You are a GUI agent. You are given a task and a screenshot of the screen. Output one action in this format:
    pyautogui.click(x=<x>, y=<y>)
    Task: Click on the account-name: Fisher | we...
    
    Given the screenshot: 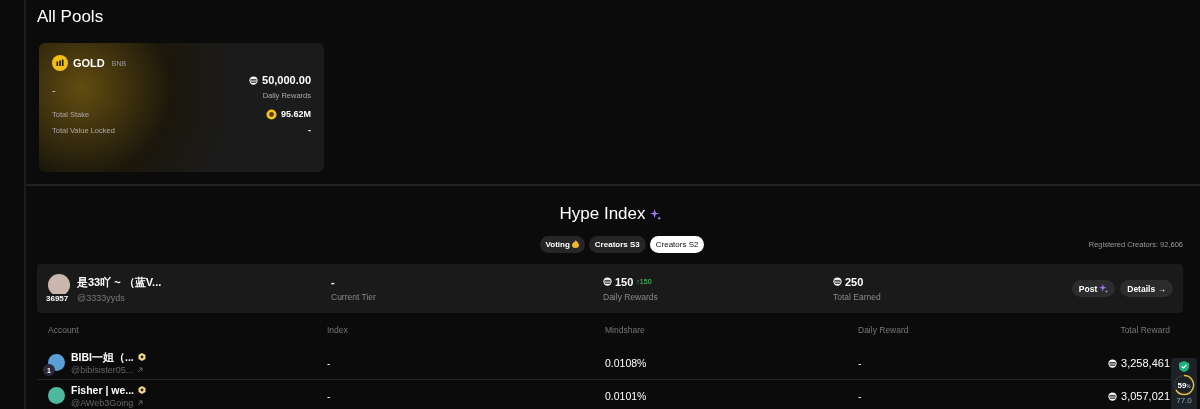 What is the action you would take?
    pyautogui.click(x=103, y=390)
    